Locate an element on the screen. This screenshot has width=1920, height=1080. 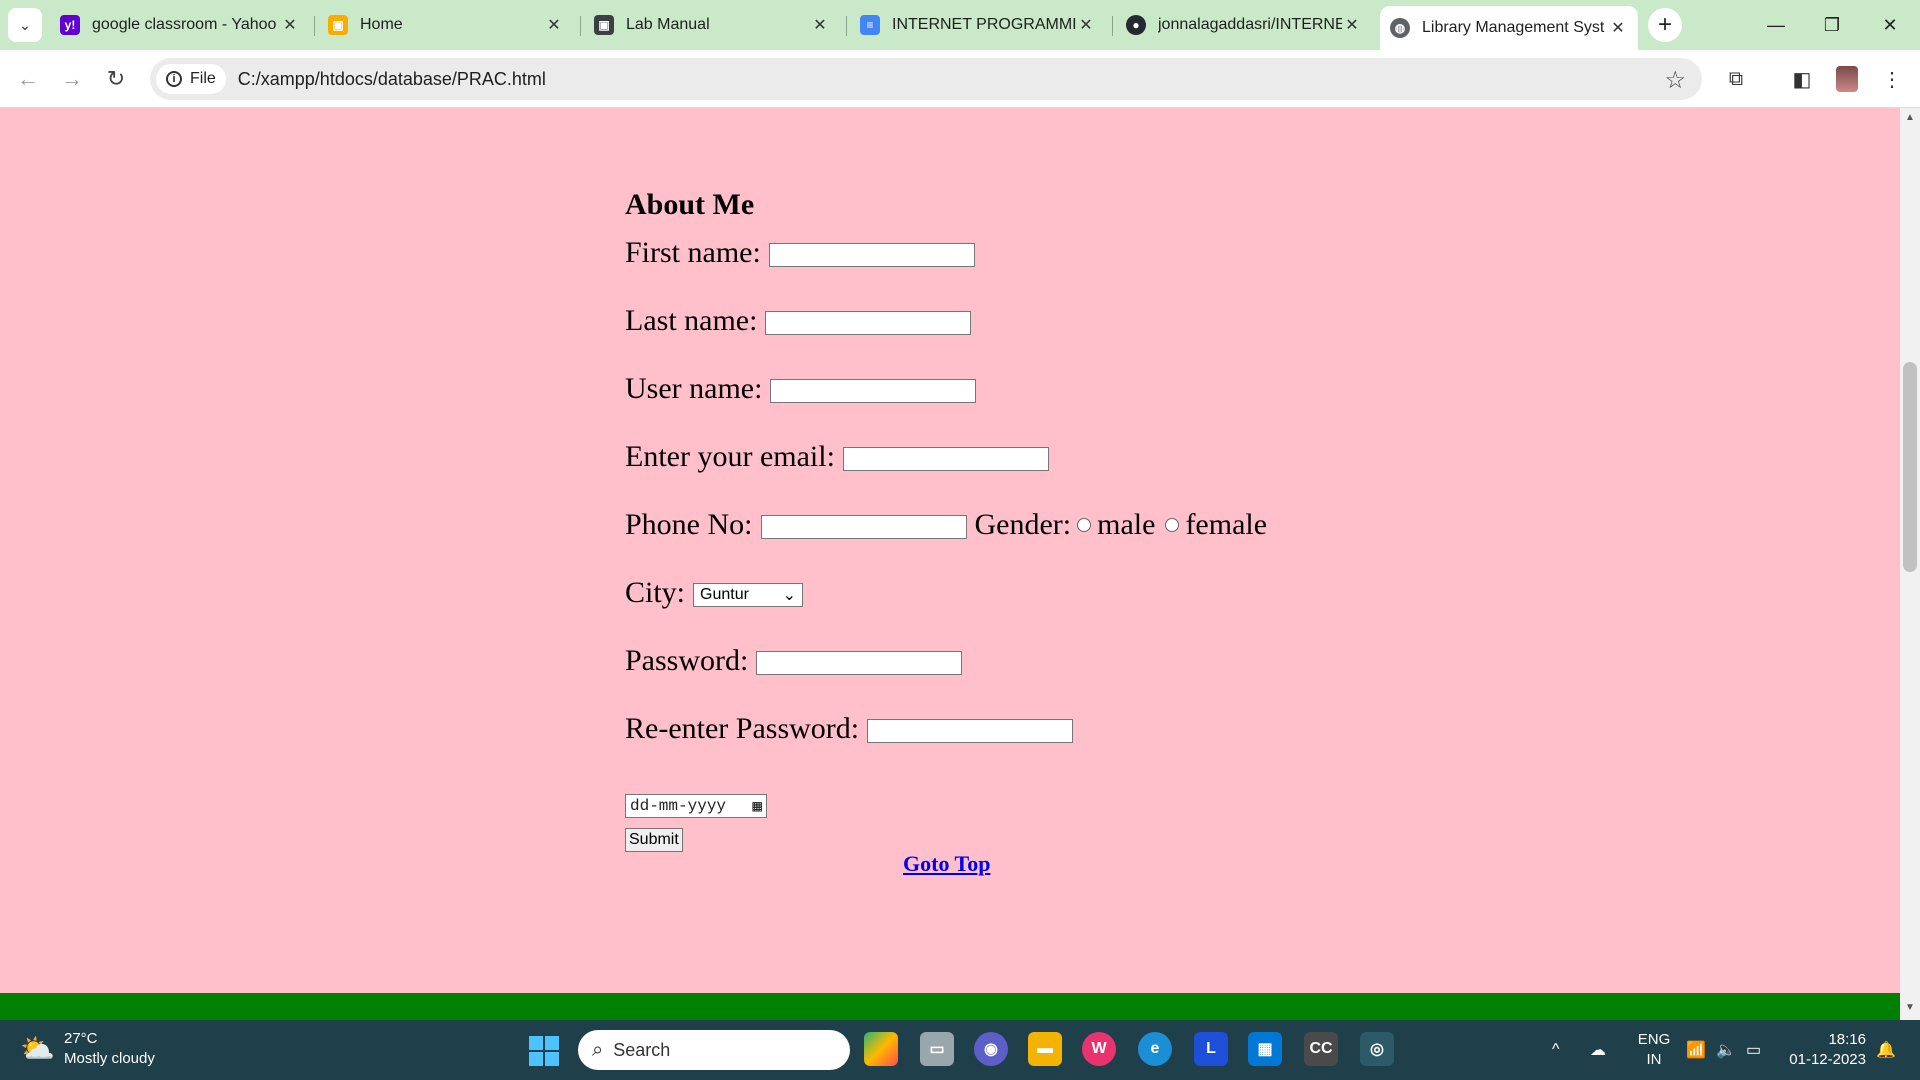
tab-github: ● jonnalagaddasri/INTERNE ✕ is located at coordinates (1244, 25).